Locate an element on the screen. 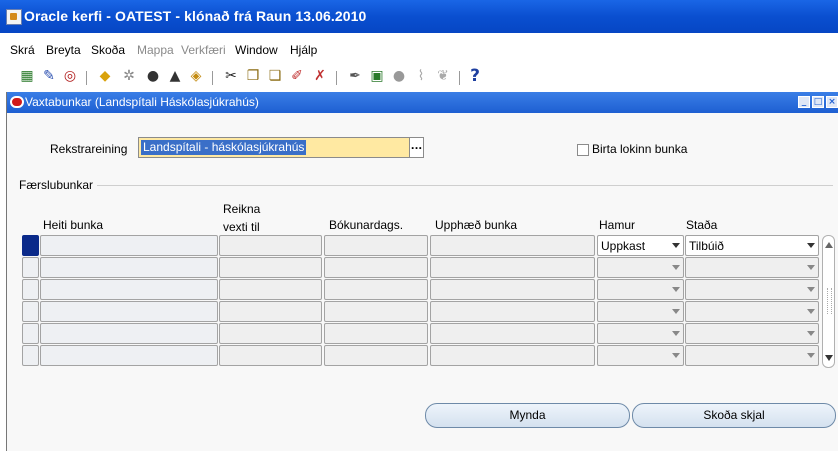  show-closed-label: Birta lokinn bunka is located at coordinates (640, 149).